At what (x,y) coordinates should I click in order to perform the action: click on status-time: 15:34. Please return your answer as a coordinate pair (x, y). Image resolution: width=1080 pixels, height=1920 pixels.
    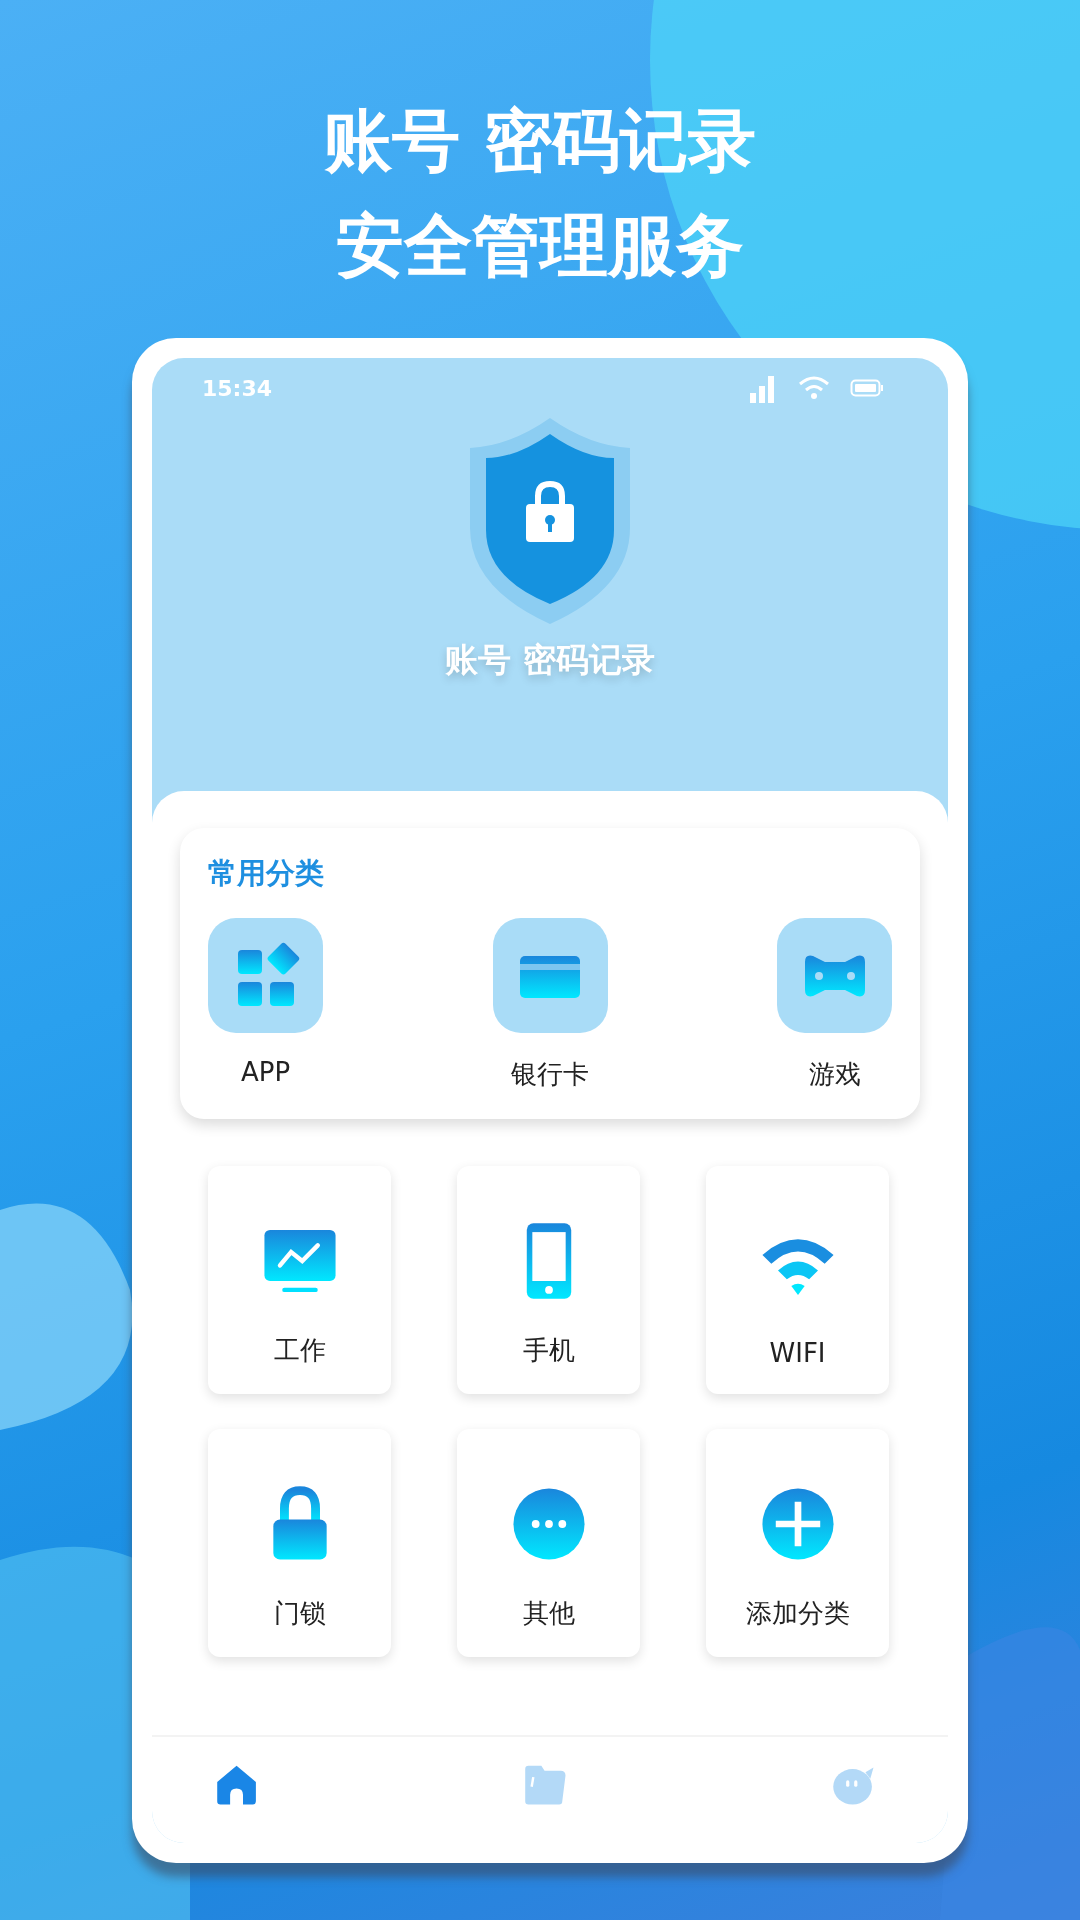
    Looking at the image, I should click on (238, 388).